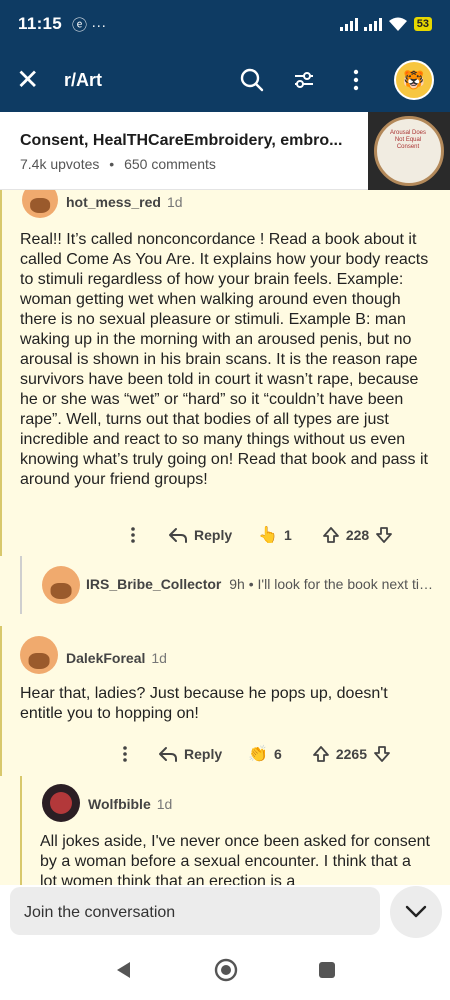  What do you see at coordinates (118, 164) in the screenshot?
I see `post-meta: 7.4k upvotes • 650 comments` at bounding box center [118, 164].